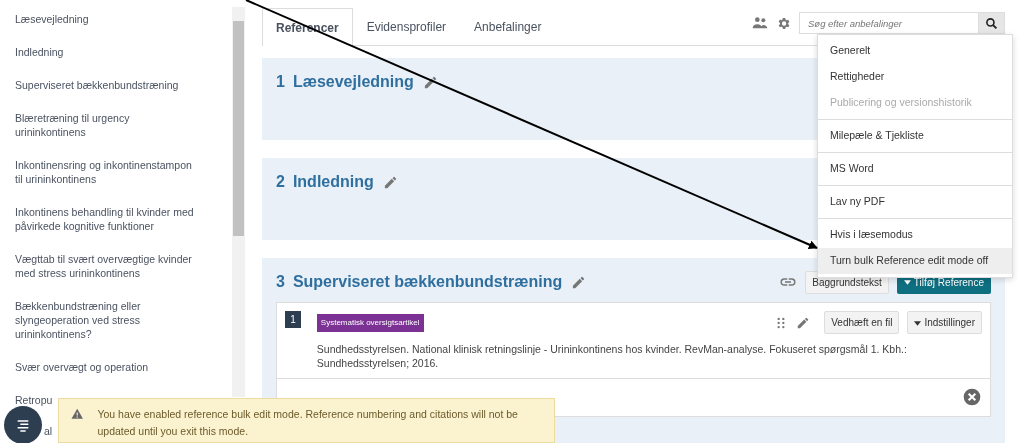  I want to click on sidebar-item: Læsevejledning, so click(52, 19).